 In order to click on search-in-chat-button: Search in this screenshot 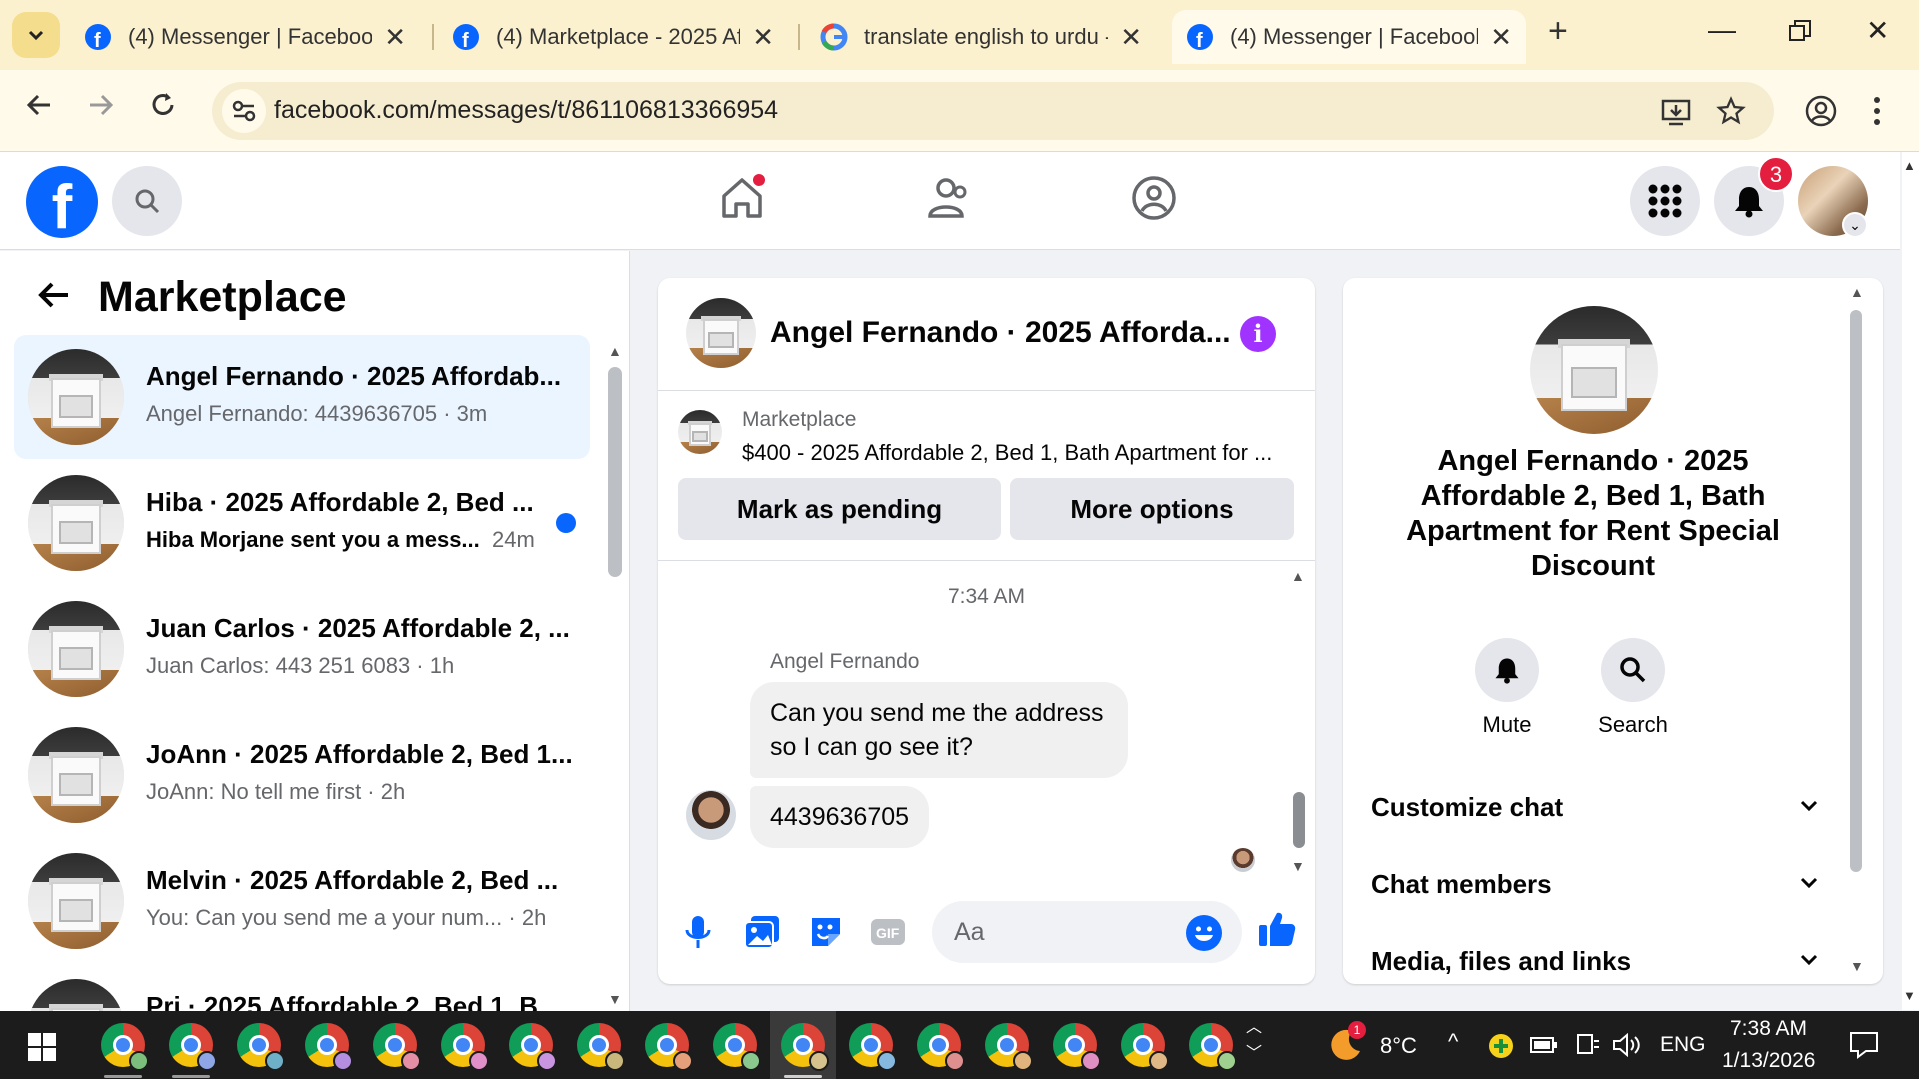, I will do `click(1633, 688)`.